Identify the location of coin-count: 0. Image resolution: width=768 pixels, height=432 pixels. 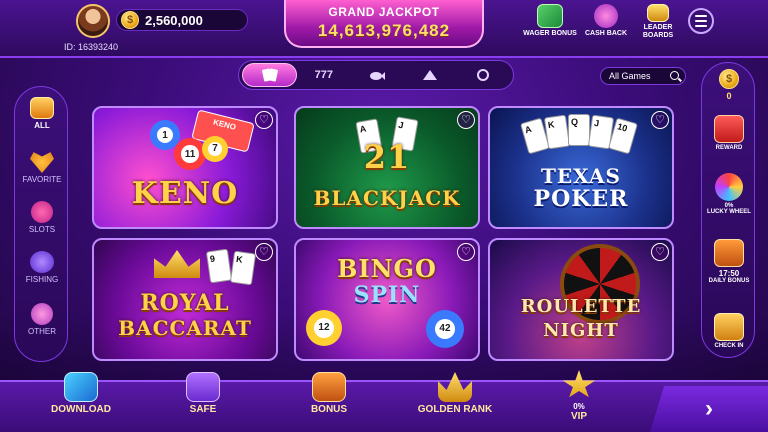
(729, 96).